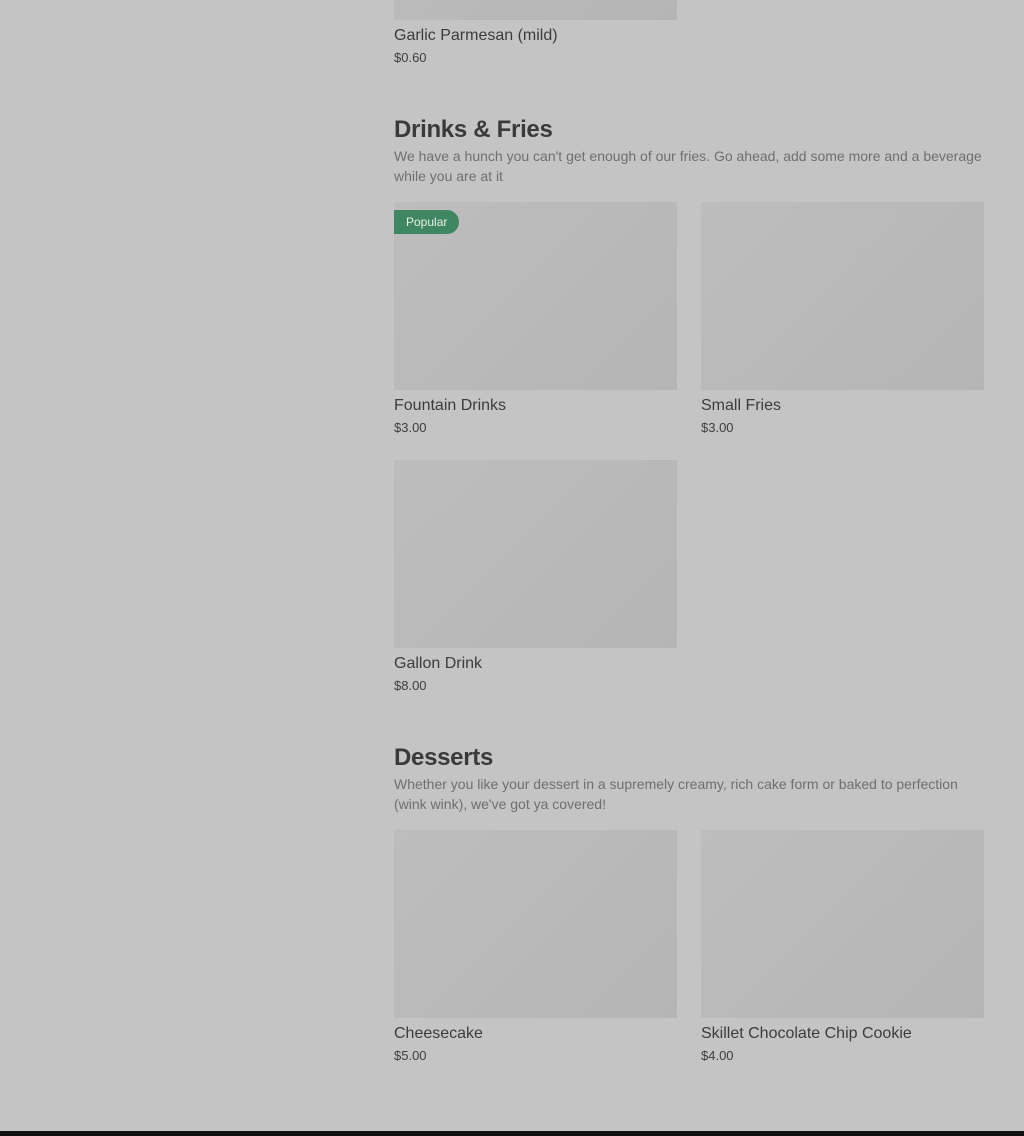 The width and height of the screenshot is (1024, 1136). Describe the element at coordinates (806, 1033) in the screenshot. I see `menu-item-name: Skillet Chocolate Chip Cookie` at that location.